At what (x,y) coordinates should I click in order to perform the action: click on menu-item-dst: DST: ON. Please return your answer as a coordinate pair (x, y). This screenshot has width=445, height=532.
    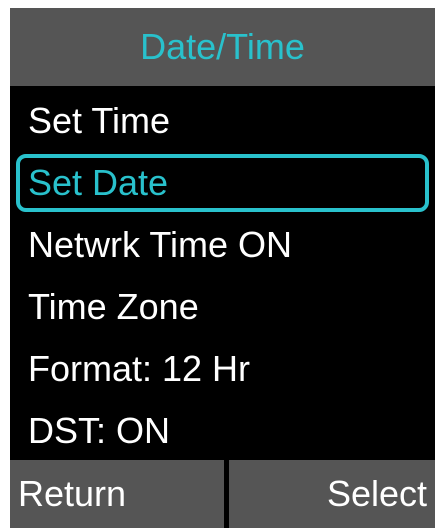
    Looking at the image, I should click on (222, 431).